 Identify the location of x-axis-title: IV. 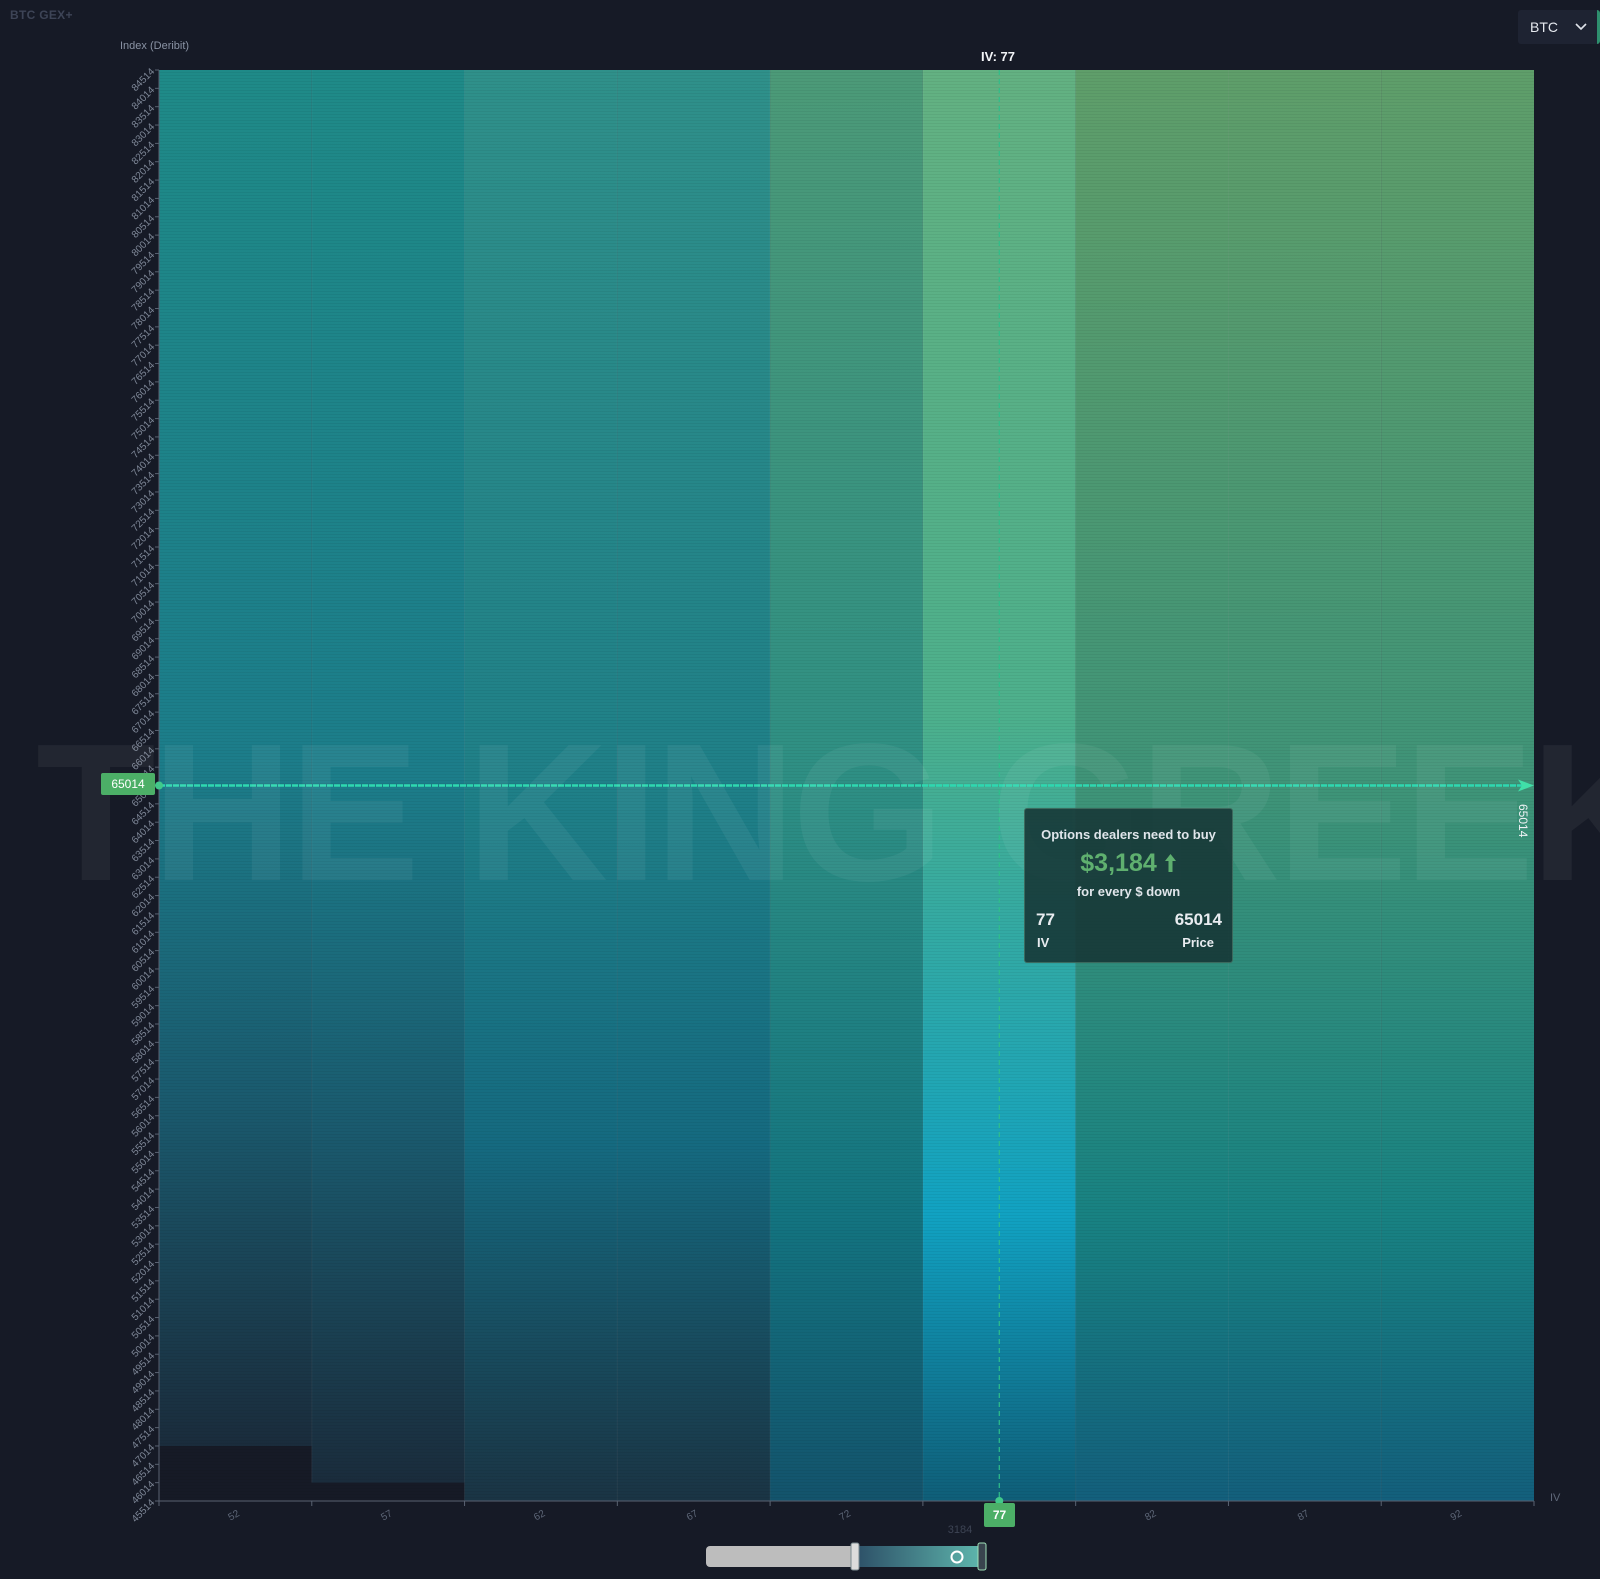
(1555, 1498).